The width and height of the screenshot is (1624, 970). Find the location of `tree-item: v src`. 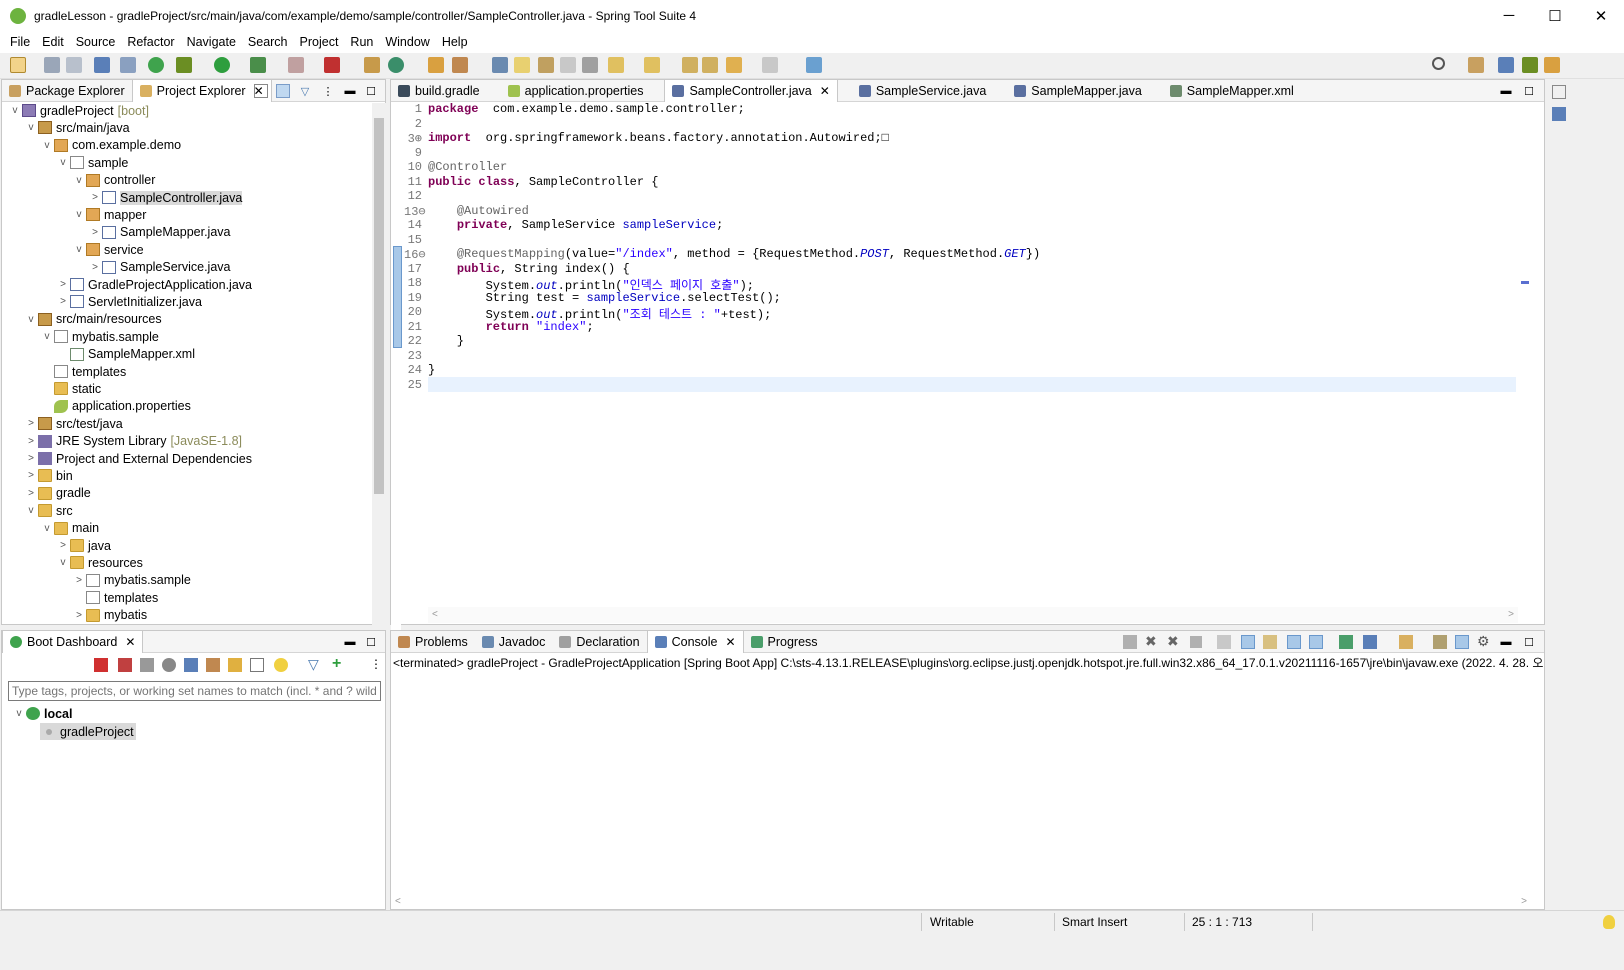

tree-item: v src is located at coordinates (48, 510).